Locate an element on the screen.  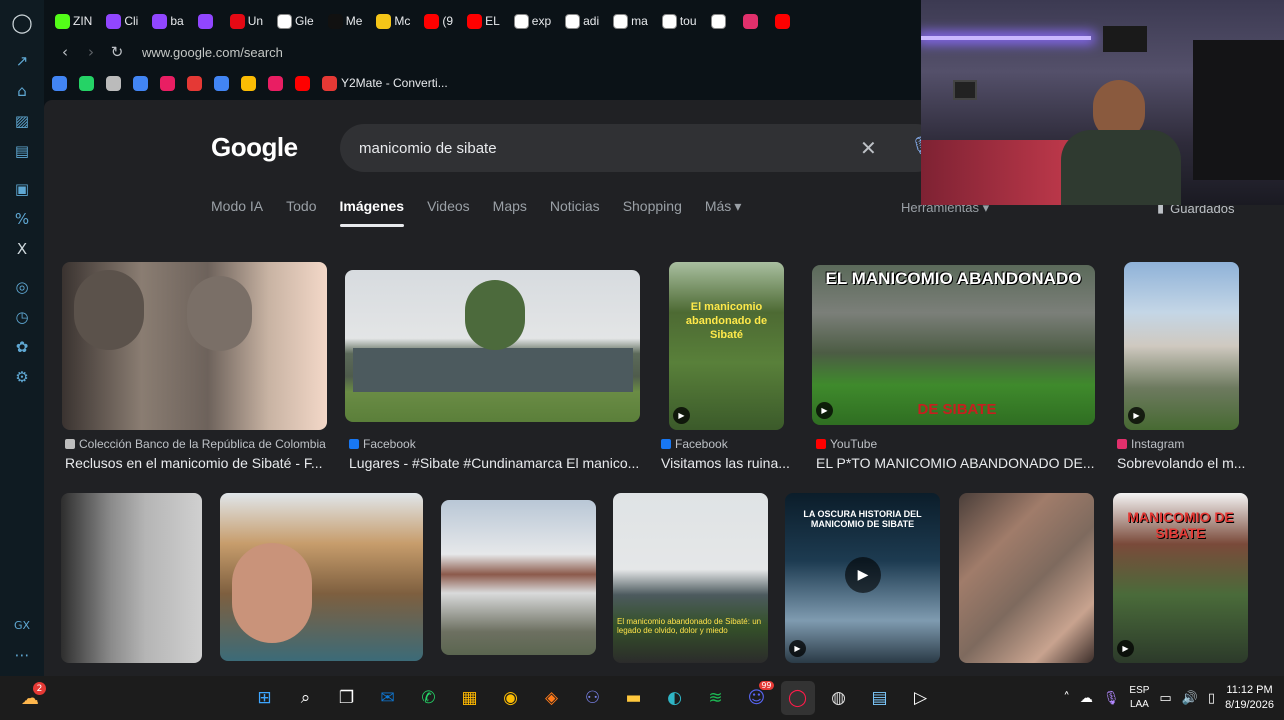
more-icon: ⋯ is located at coordinates (22, 655).